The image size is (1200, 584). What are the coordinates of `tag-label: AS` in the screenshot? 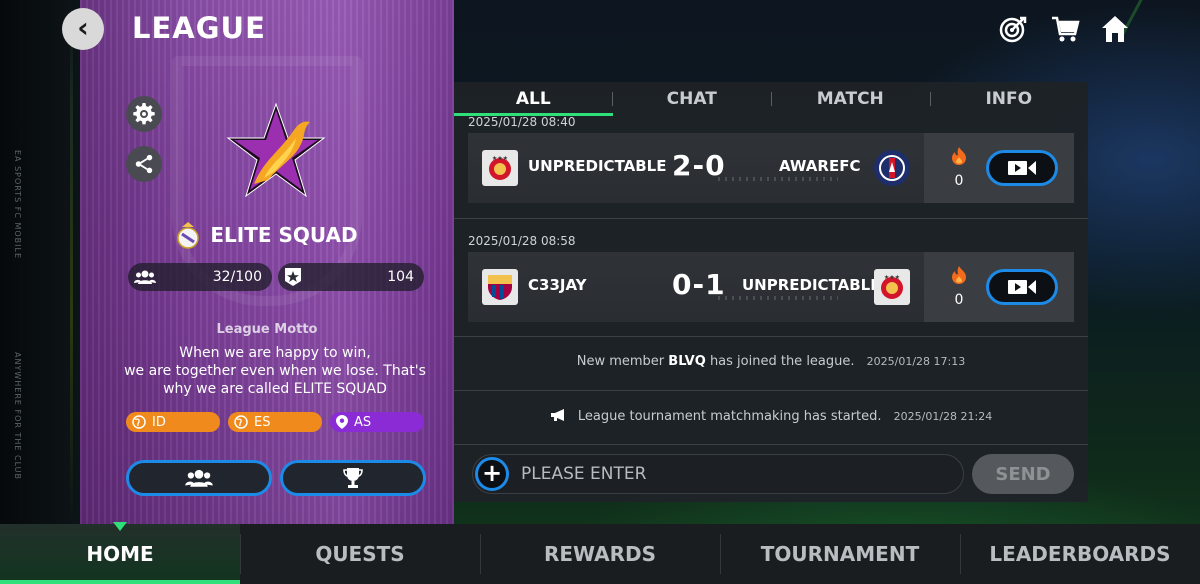 It's located at (363, 422).